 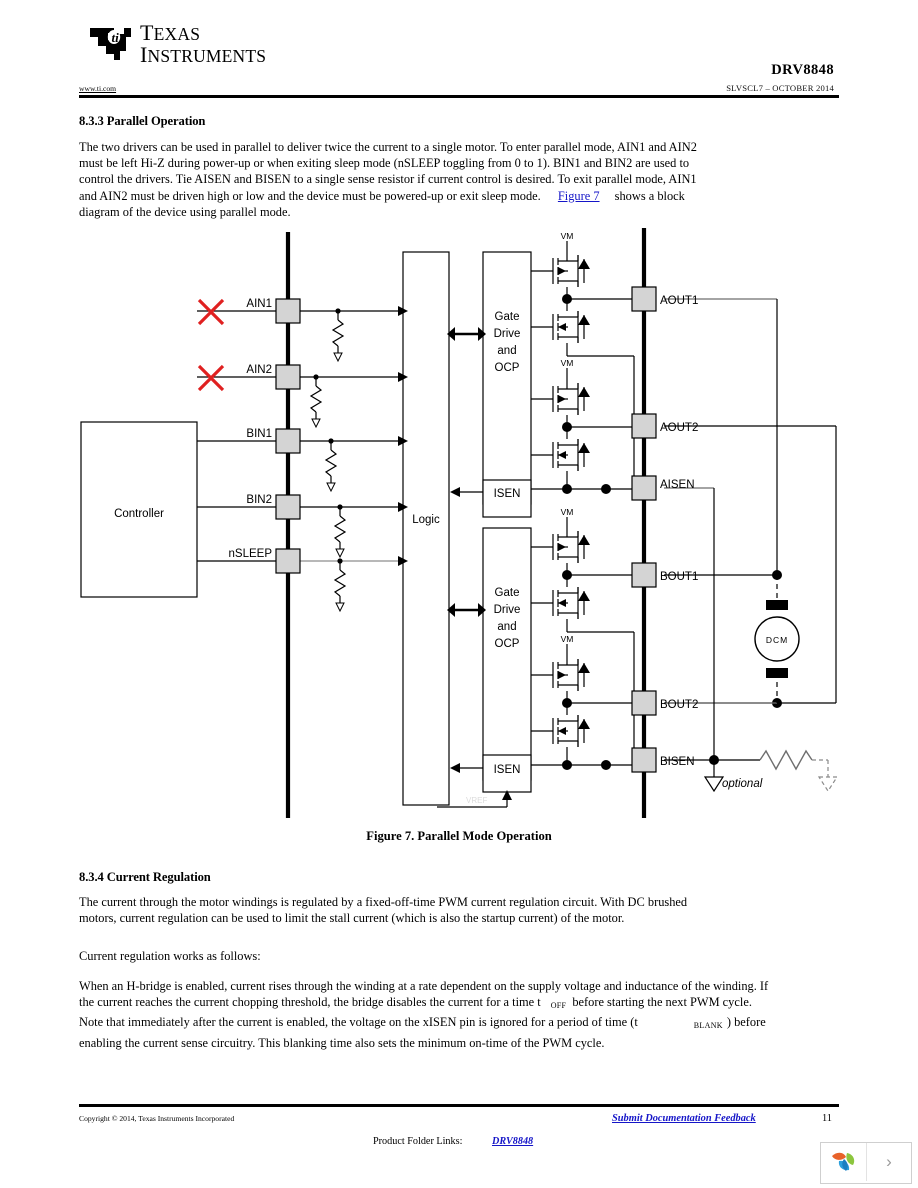 What do you see at coordinates (560, 675) in the screenshot?
I see `mosfet-bh2` at bounding box center [560, 675].